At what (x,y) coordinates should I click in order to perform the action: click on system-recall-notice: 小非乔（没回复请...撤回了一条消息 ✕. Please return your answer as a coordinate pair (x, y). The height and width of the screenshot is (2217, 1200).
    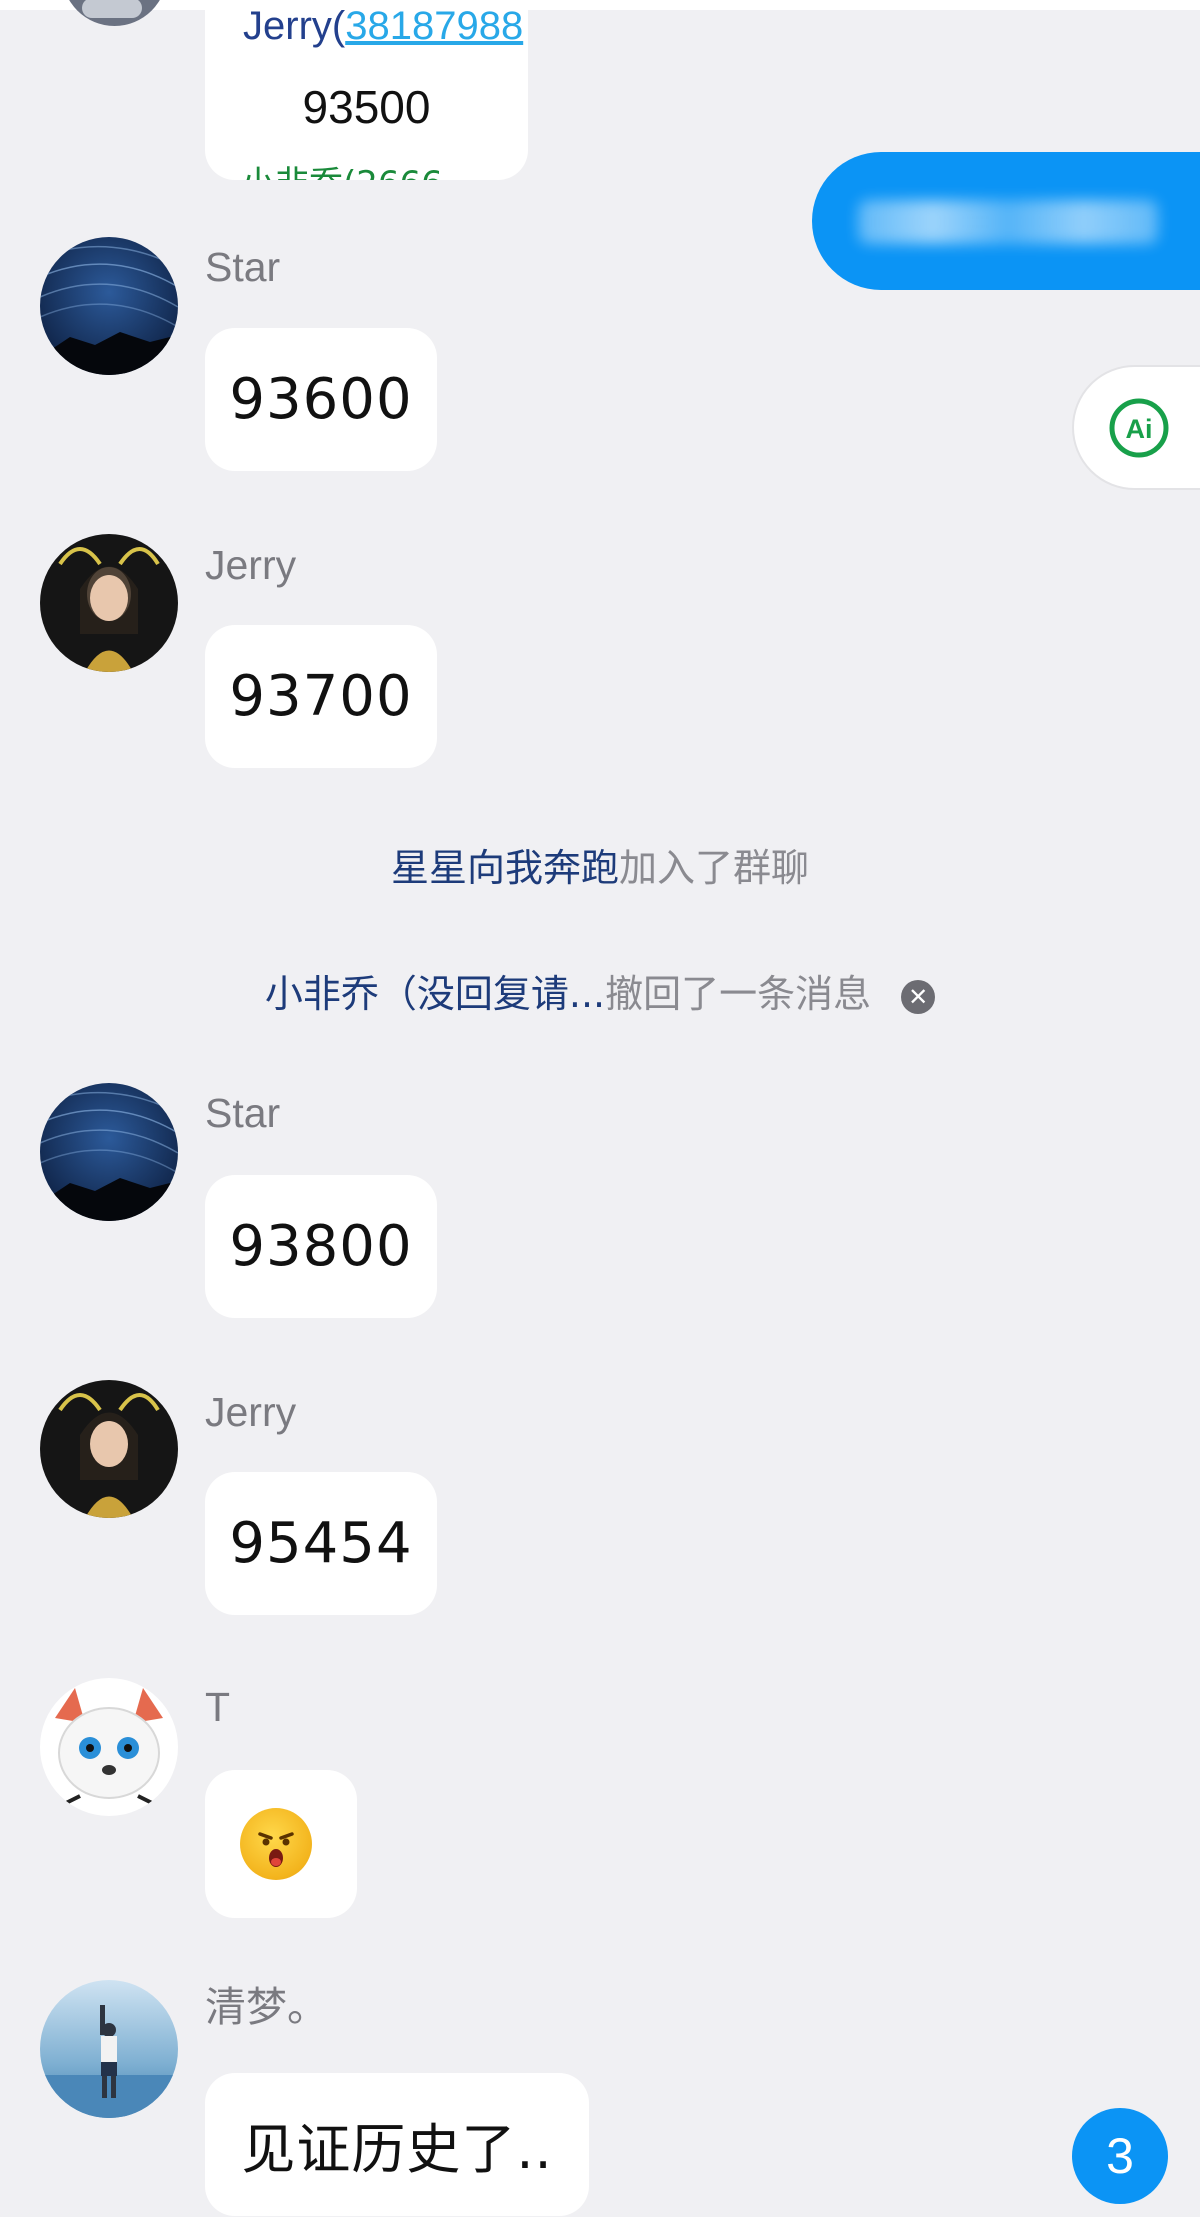
    Looking at the image, I should click on (600, 994).